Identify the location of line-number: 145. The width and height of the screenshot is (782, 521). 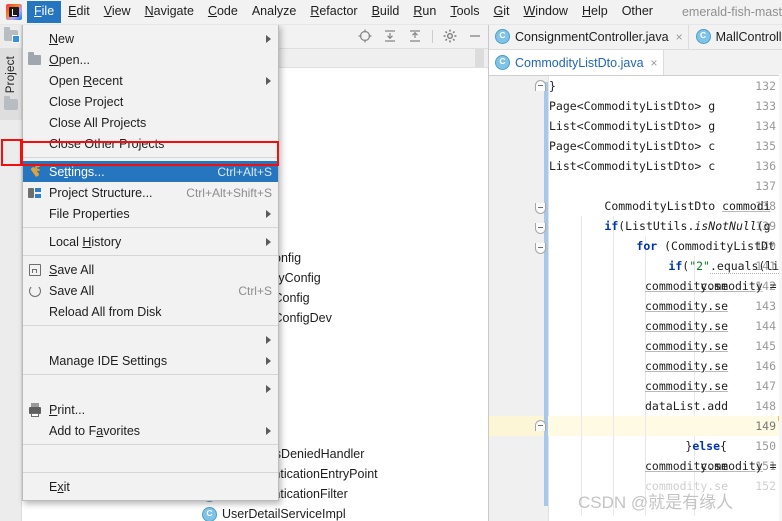
(765, 346).